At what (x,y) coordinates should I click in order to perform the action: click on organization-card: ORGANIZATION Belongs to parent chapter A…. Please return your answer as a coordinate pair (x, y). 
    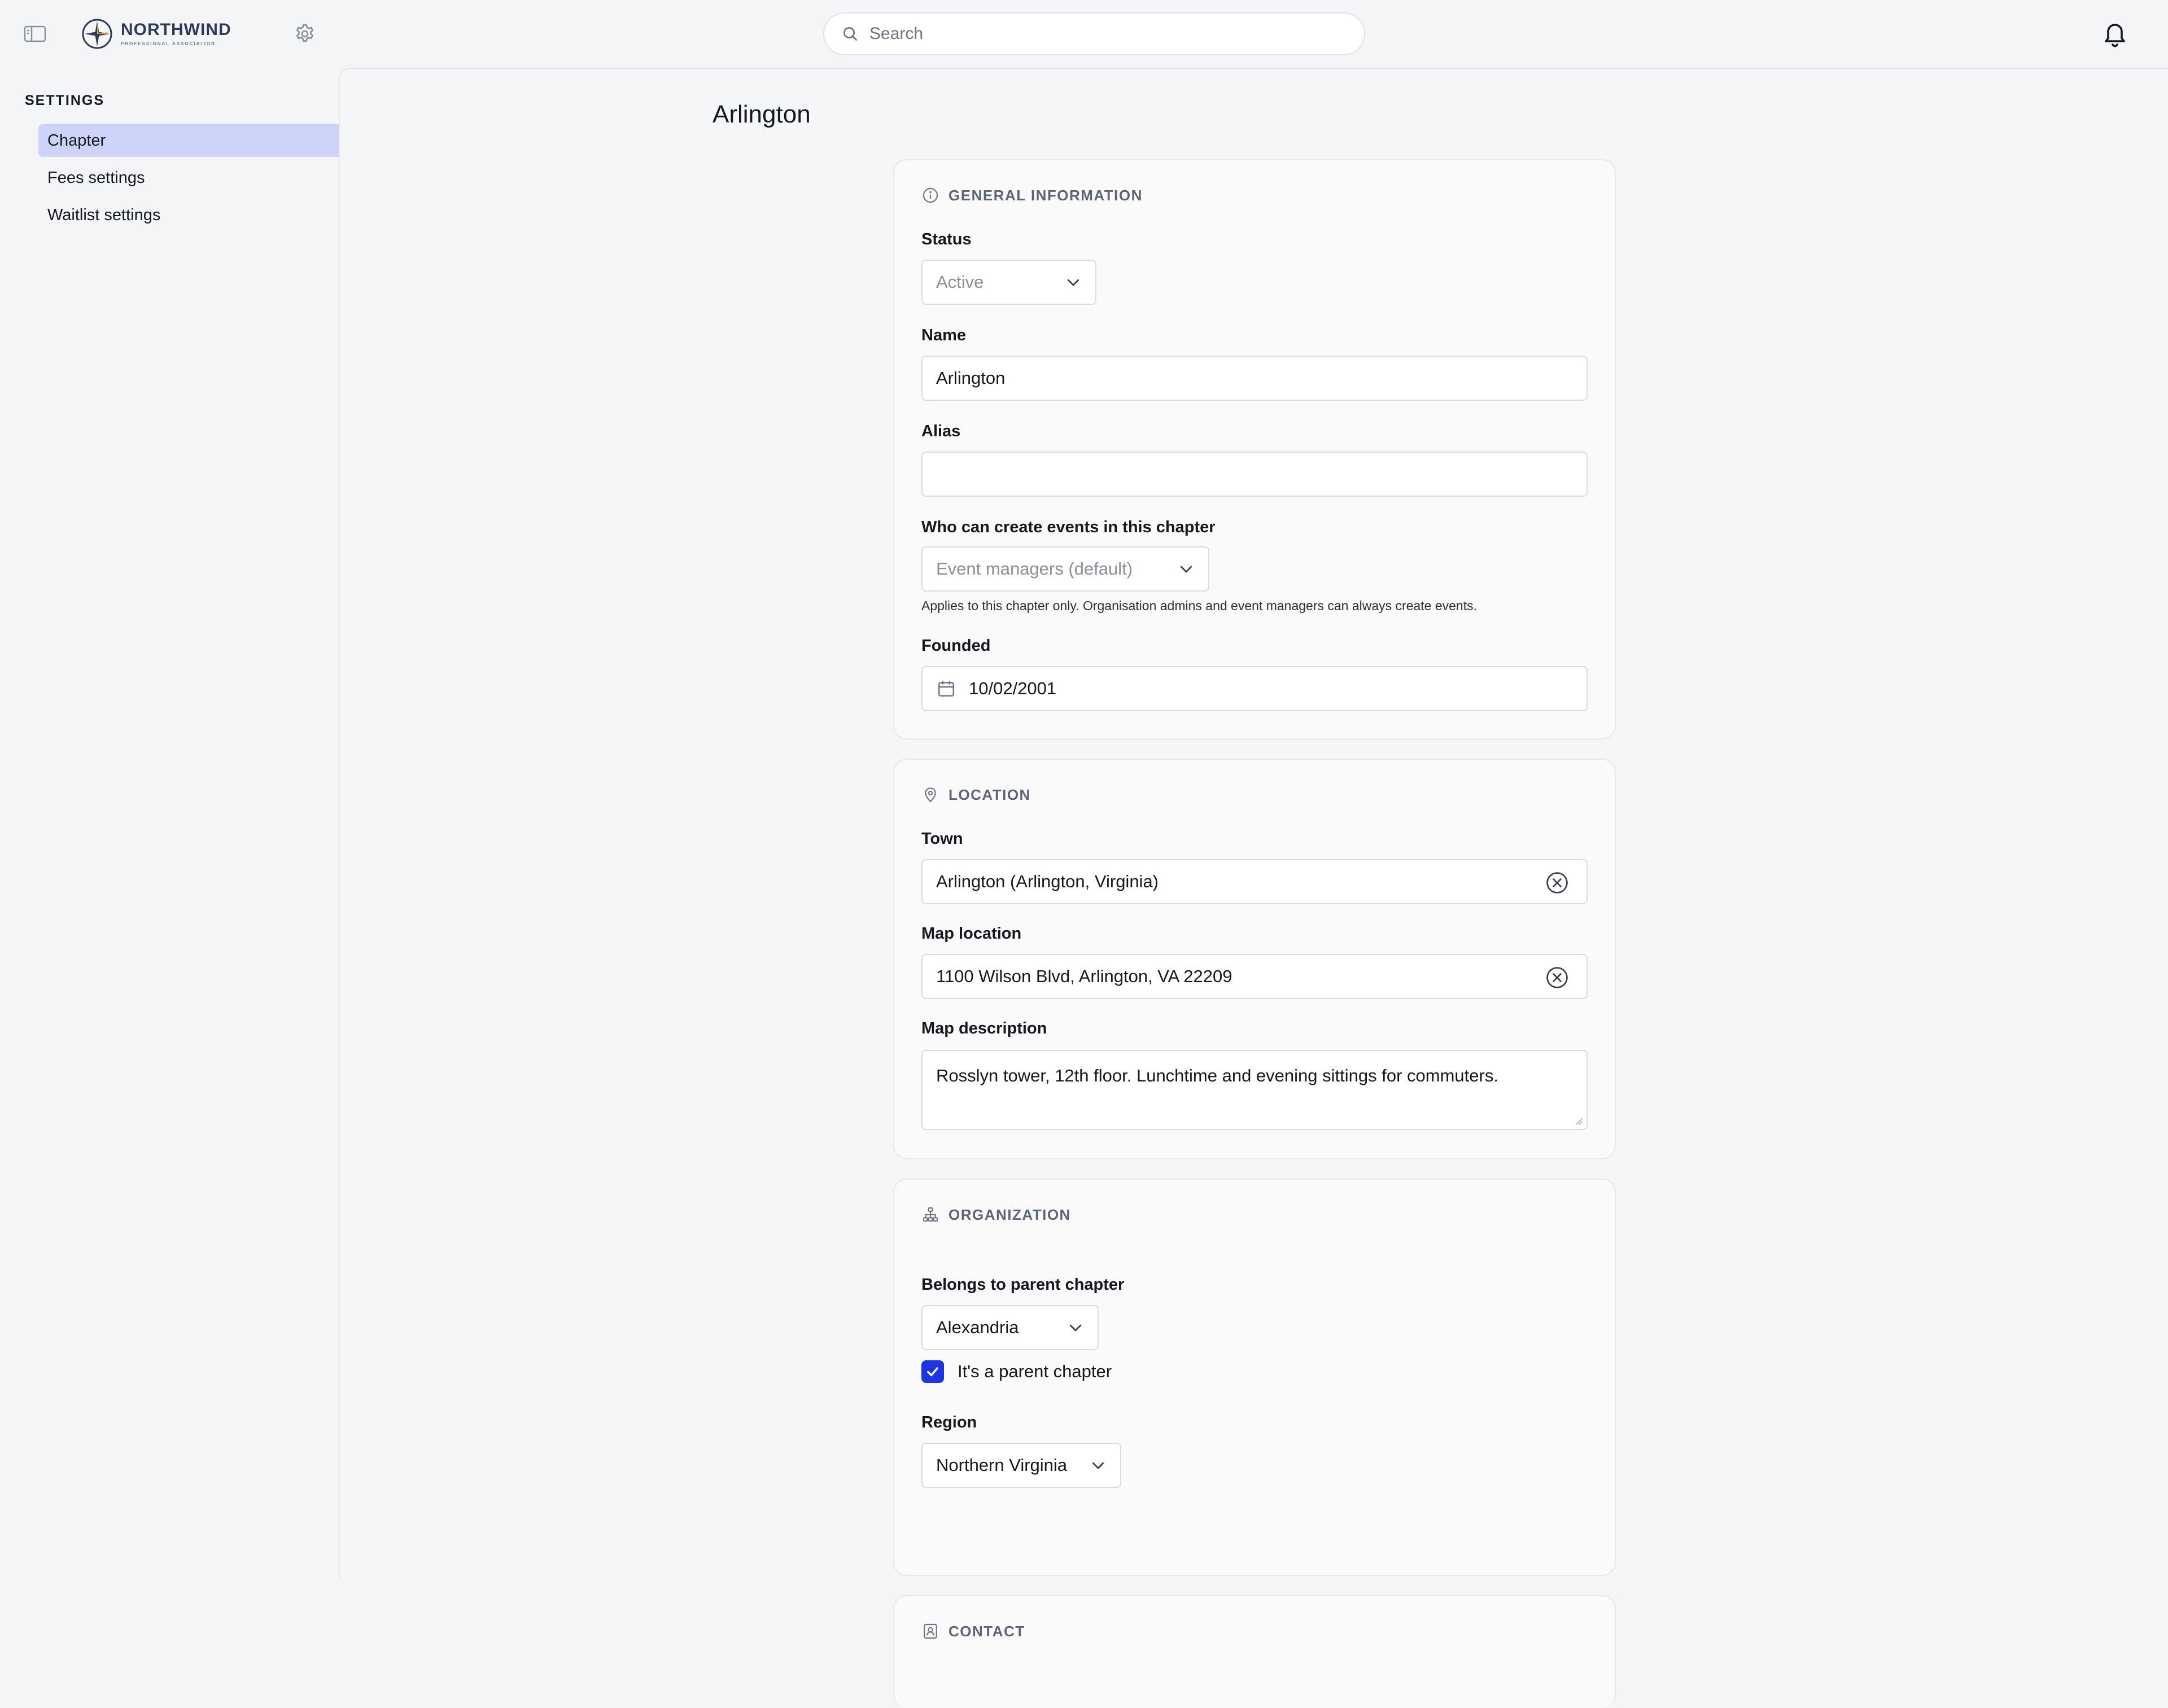
    Looking at the image, I should click on (1254, 1377).